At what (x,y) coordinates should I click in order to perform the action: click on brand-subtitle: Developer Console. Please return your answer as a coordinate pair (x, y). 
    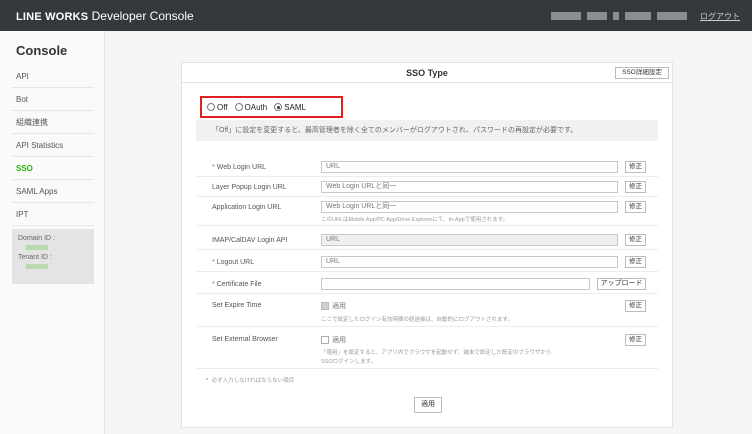
    Looking at the image, I should click on (141, 16).